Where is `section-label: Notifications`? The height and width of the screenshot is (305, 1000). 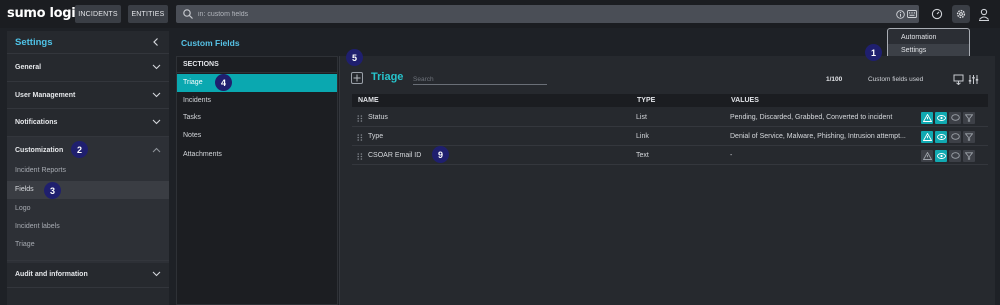
section-label: Notifications is located at coordinates (36, 122).